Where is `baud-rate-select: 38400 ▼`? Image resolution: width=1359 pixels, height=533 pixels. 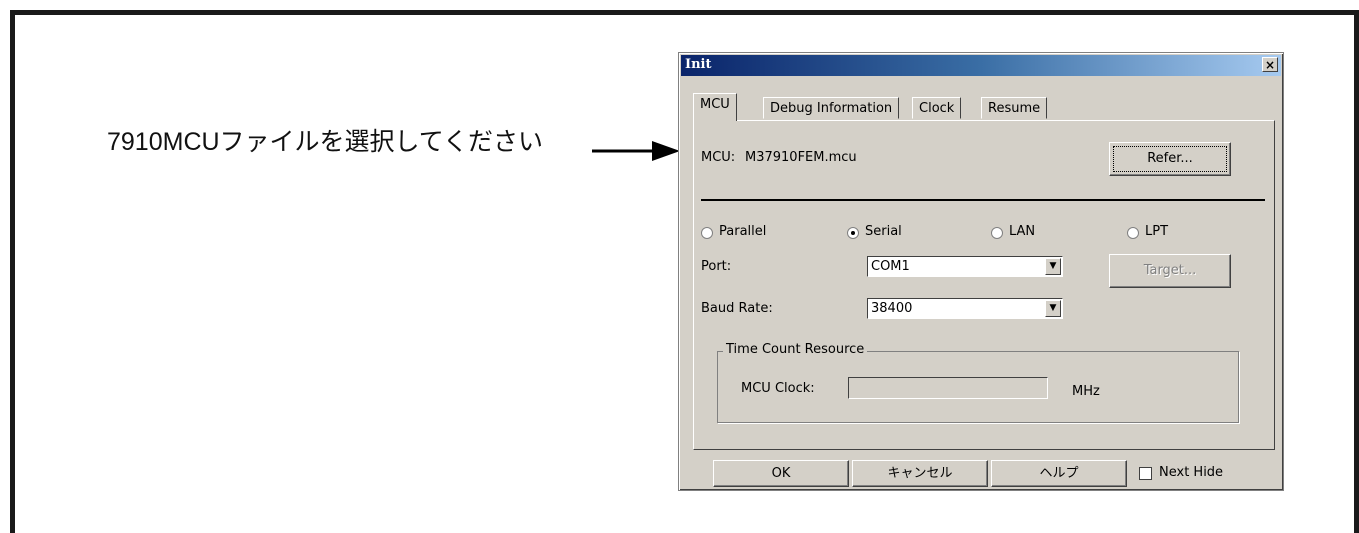
baud-rate-select: 38400 ▼ is located at coordinates (965, 308).